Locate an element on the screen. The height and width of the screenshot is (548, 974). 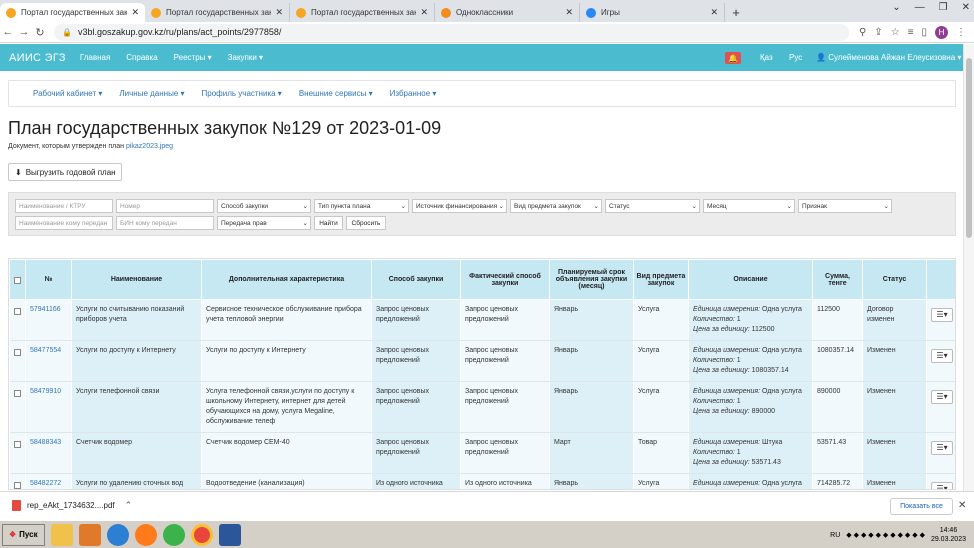
menu-home: Главная is located at coordinates (95, 57).